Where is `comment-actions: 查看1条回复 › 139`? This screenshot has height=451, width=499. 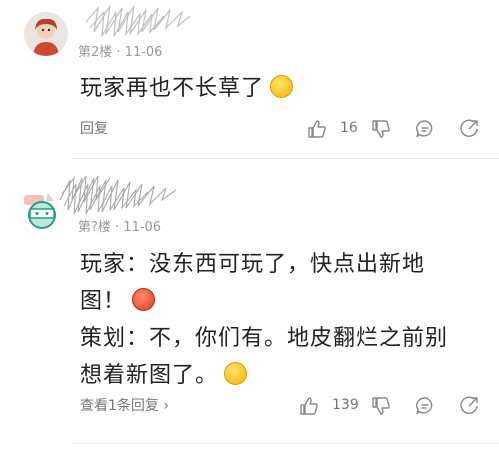
comment-actions: 查看1条回复 › 139 is located at coordinates (279, 406).